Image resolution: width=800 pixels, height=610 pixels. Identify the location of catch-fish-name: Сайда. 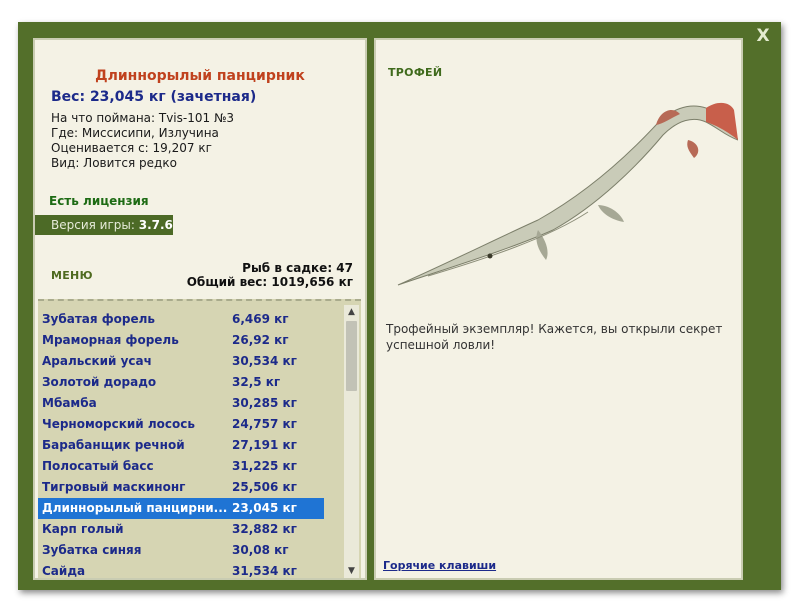
(64, 571).